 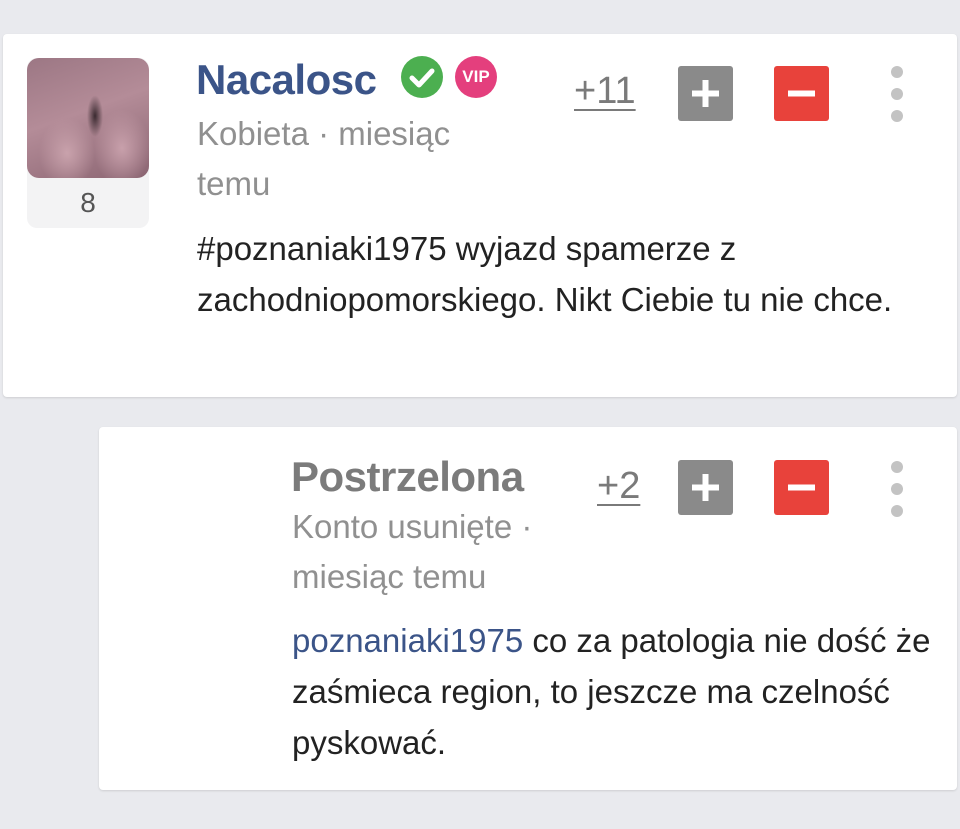 What do you see at coordinates (412, 551) in the screenshot?
I see `reply-meta: Konto usunięte · miesiąc temu` at bounding box center [412, 551].